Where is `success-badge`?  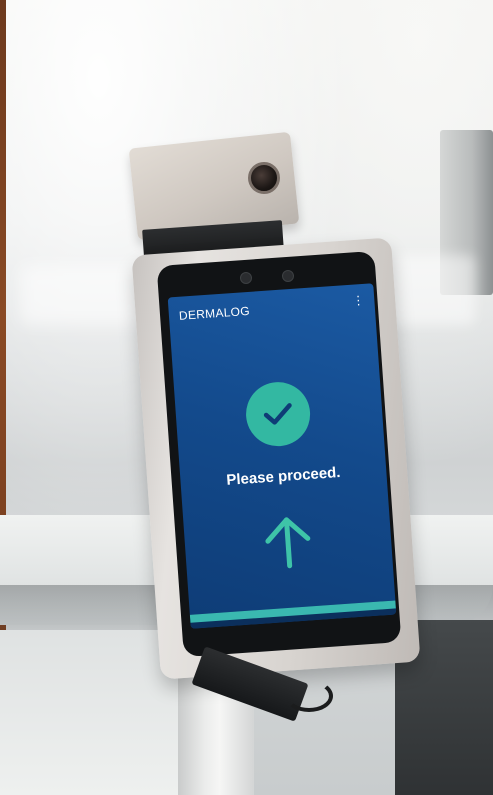
success-badge is located at coordinates (278, 414).